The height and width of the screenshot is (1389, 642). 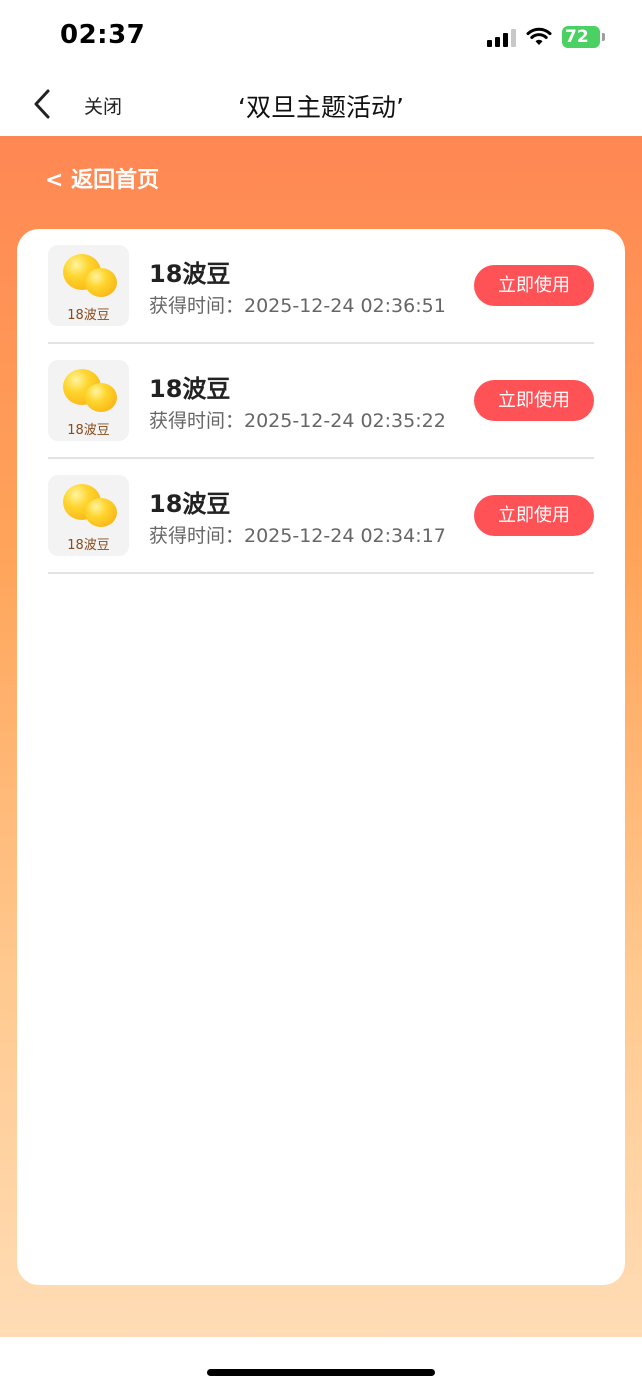 I want to click on signal-icon, so click(x=501, y=37).